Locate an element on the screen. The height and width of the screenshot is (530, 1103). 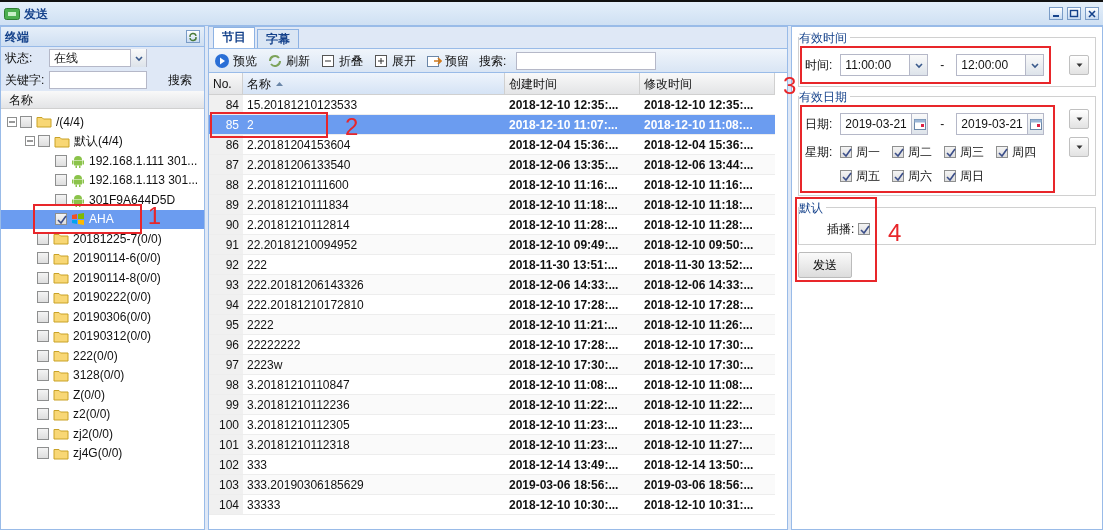
tree-item-label: 20190306(0/0) is located at coordinates (112, 316).